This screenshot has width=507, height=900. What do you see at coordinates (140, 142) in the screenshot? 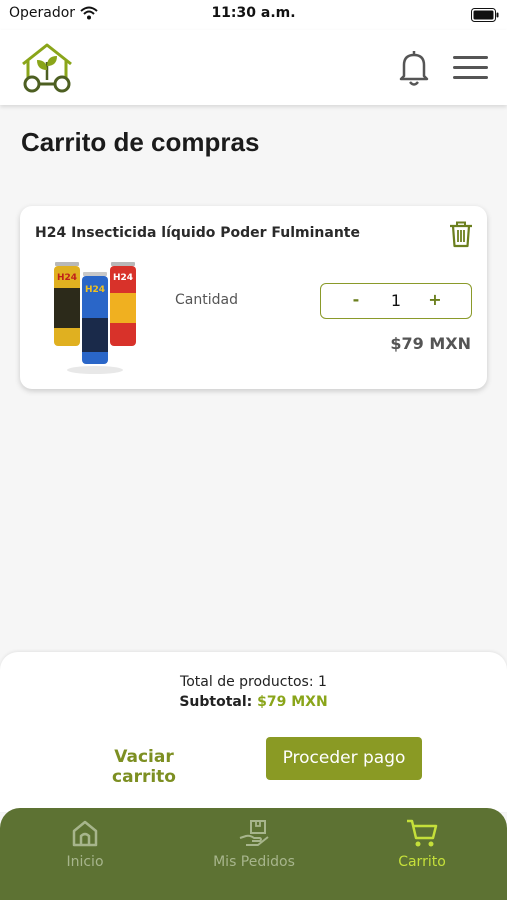
I see `page-title: Carrito de compras` at bounding box center [140, 142].